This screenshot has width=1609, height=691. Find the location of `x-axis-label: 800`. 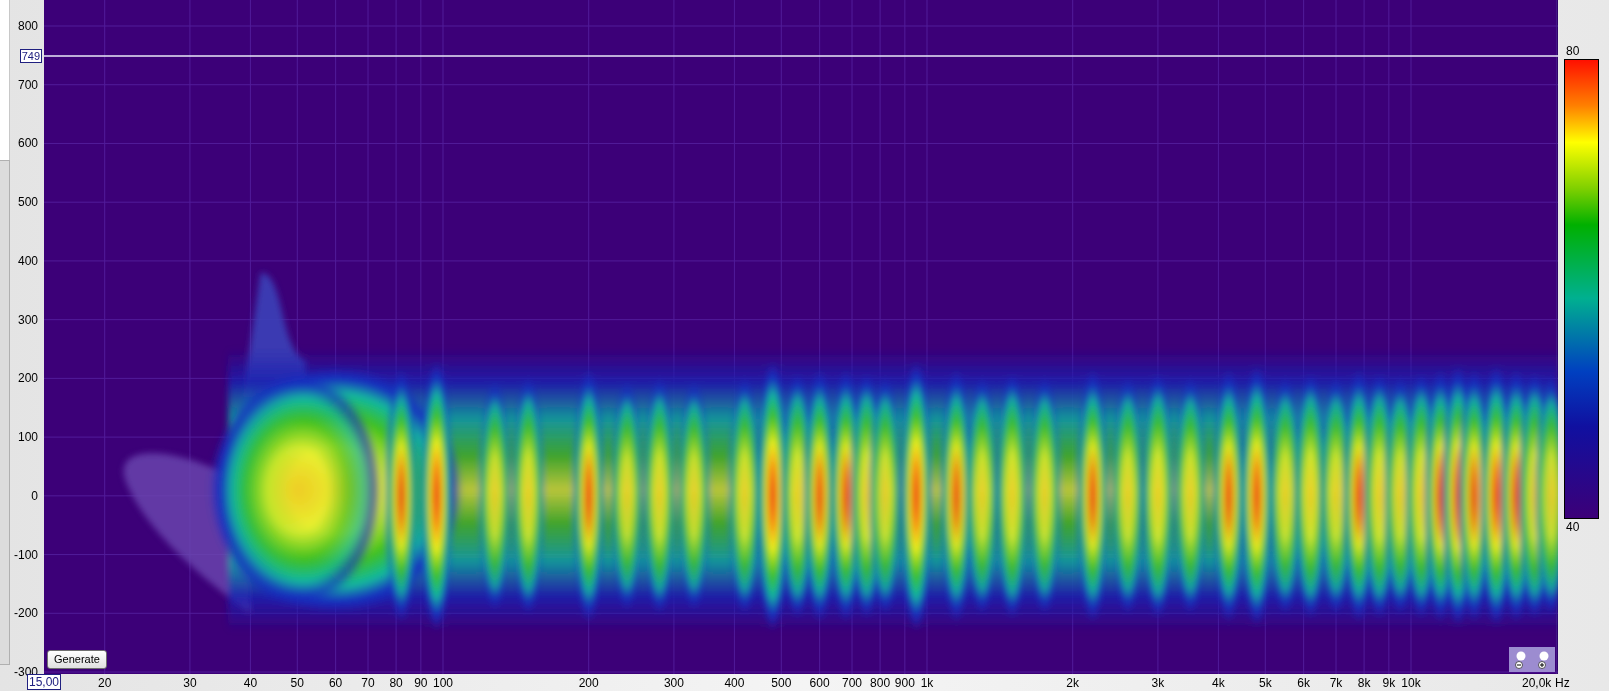

x-axis-label: 800 is located at coordinates (880, 683).